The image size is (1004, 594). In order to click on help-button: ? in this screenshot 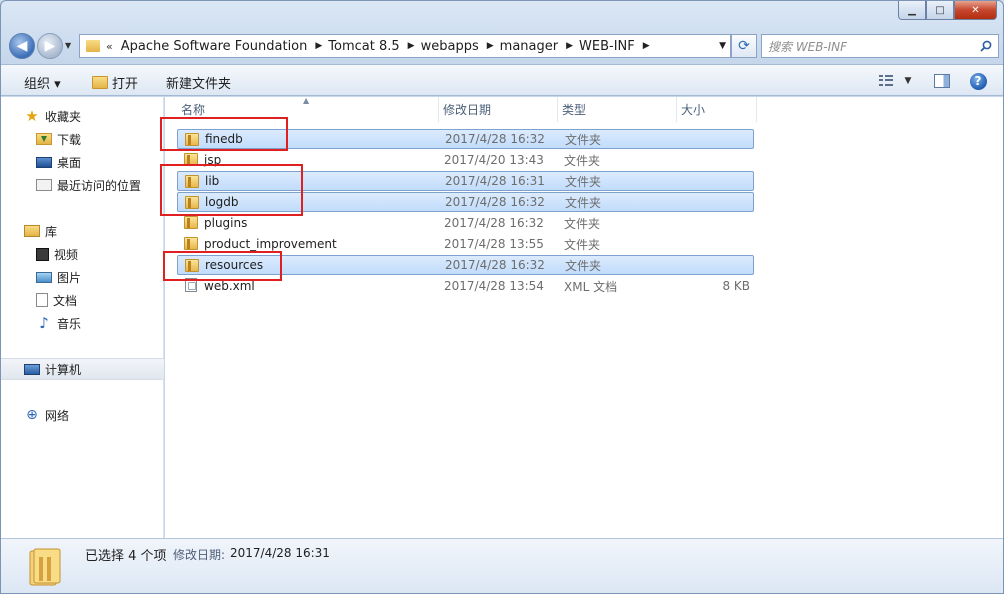, I will do `click(978, 81)`.